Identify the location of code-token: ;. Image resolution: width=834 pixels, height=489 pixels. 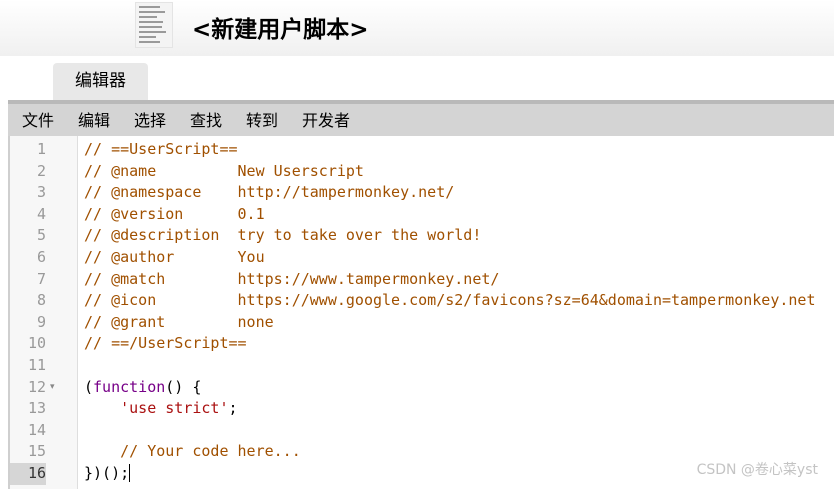
(233, 408).